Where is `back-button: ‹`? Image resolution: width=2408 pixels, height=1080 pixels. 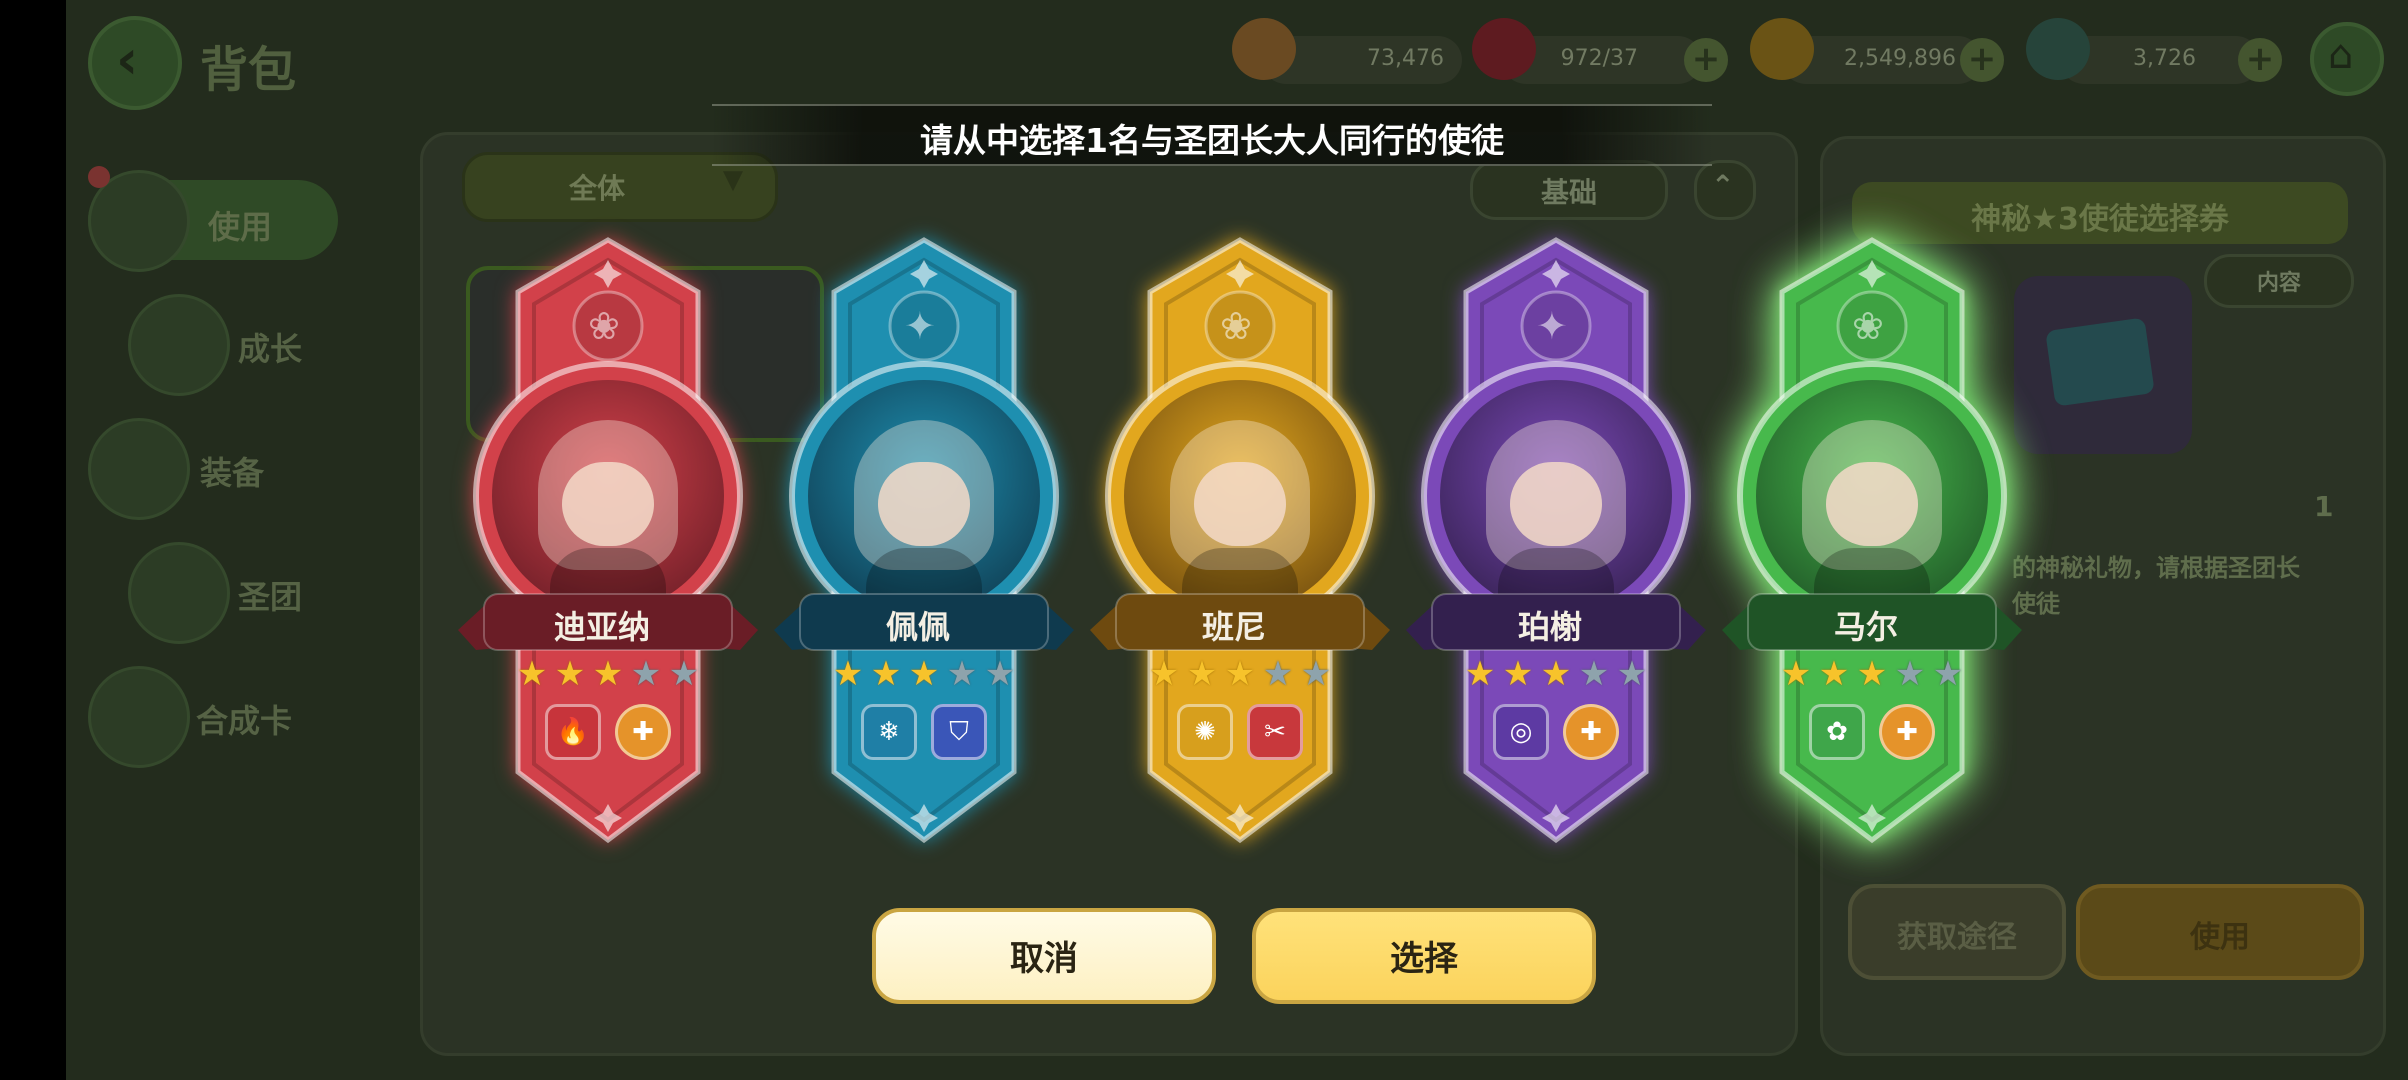
back-button: ‹ is located at coordinates (135, 63).